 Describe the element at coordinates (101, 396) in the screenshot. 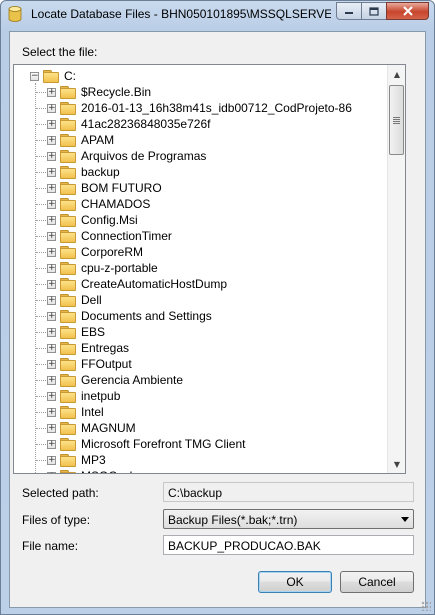

I see `tree-folder-label: inetpub` at that location.